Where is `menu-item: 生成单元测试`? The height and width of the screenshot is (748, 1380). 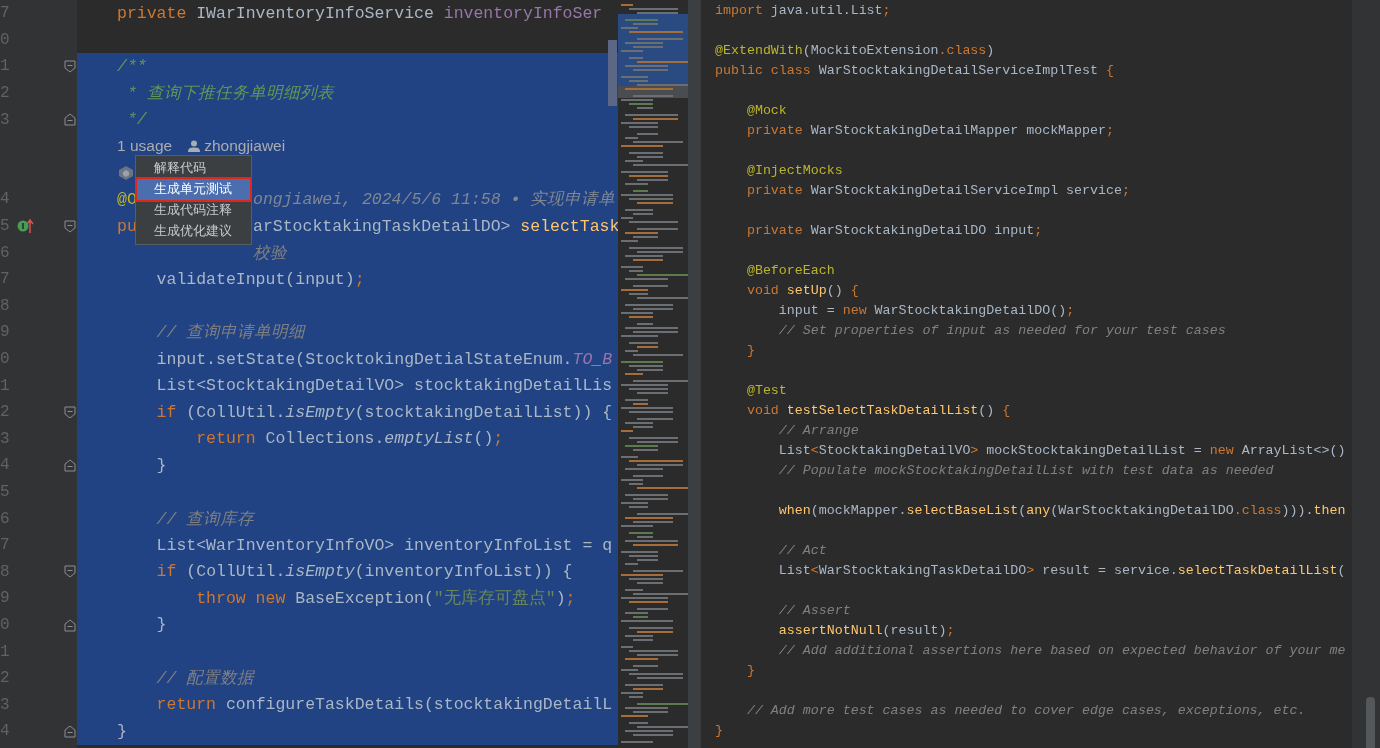 menu-item: 生成单元测试 is located at coordinates (193, 189).